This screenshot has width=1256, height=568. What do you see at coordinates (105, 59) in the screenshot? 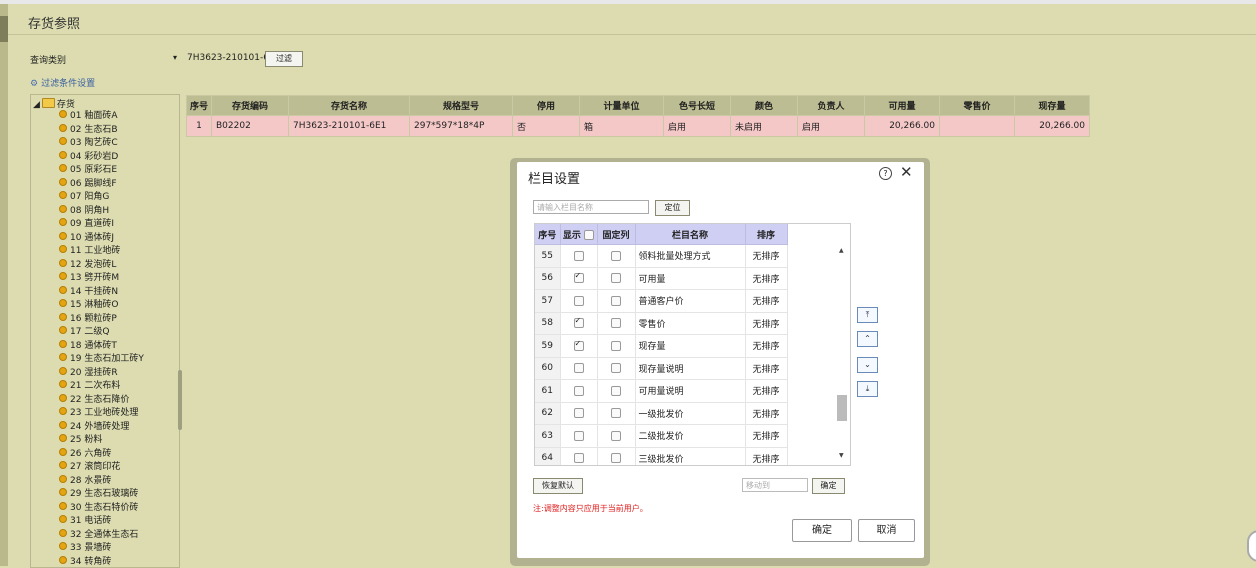
I see `category-select: 查询类别` at bounding box center [105, 59].